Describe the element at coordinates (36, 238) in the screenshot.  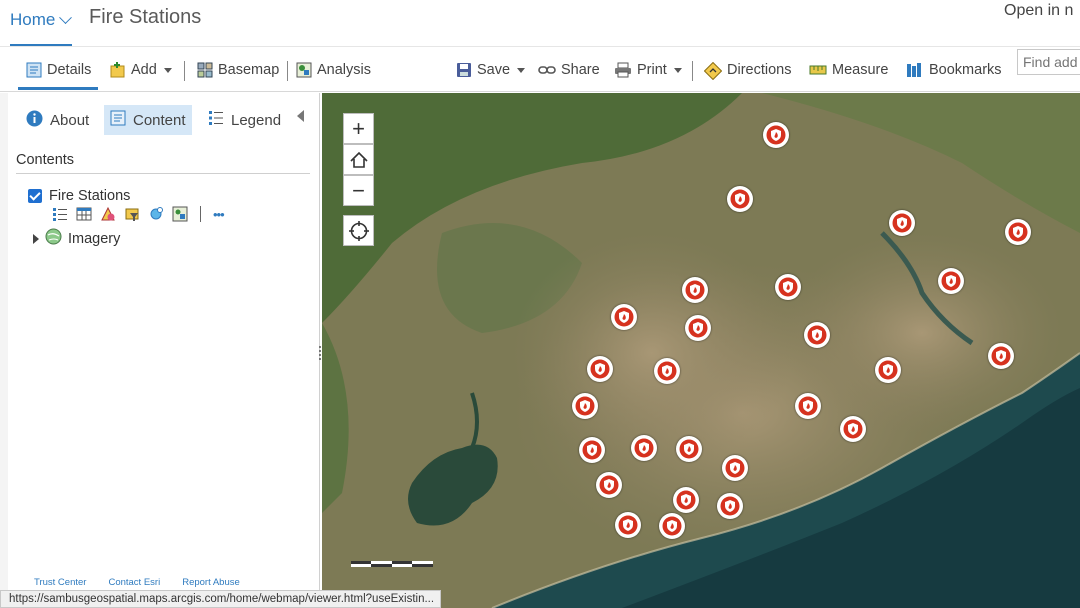
I see `expand-icon` at that location.